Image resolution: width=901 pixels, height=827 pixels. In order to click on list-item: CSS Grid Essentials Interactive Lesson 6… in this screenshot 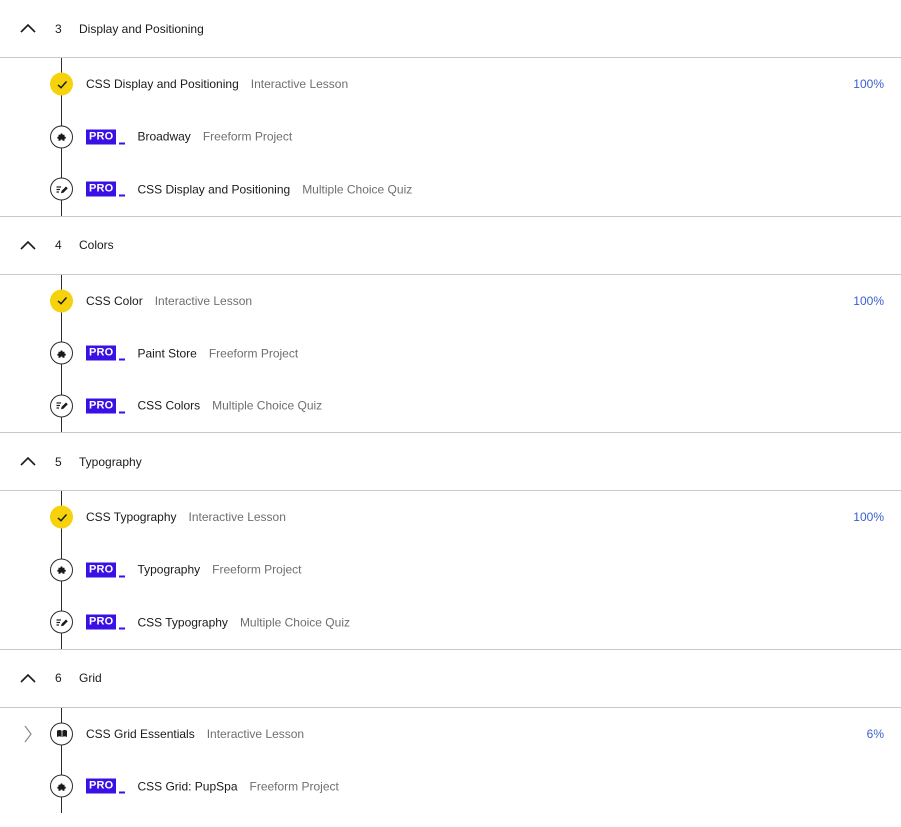, I will do `click(450, 734)`.